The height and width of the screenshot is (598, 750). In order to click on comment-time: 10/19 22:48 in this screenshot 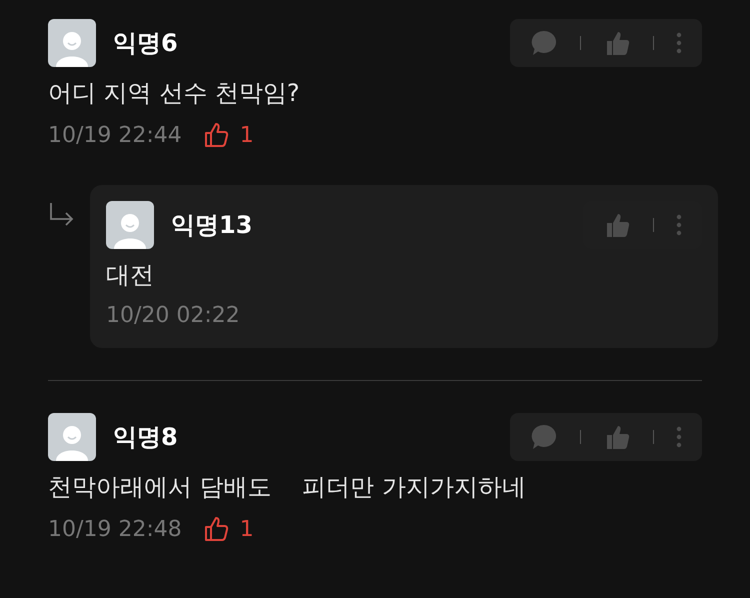, I will do `click(115, 529)`.